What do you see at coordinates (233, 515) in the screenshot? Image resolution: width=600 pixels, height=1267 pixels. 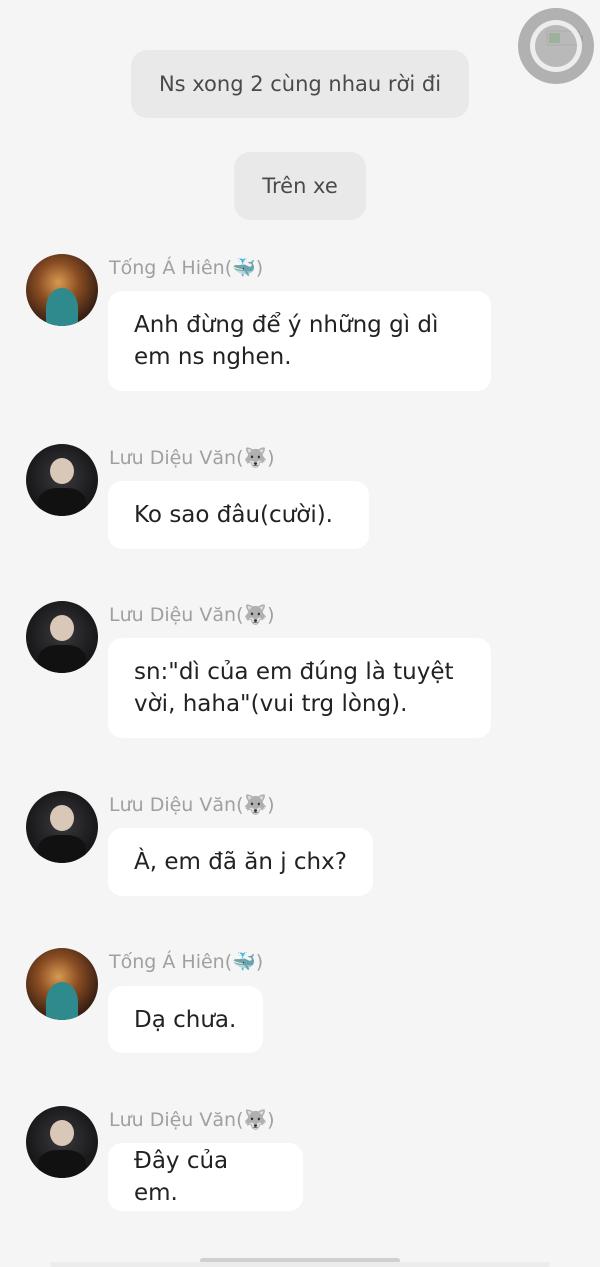 I see `message-text: Ko sao đâu(cười).` at bounding box center [233, 515].